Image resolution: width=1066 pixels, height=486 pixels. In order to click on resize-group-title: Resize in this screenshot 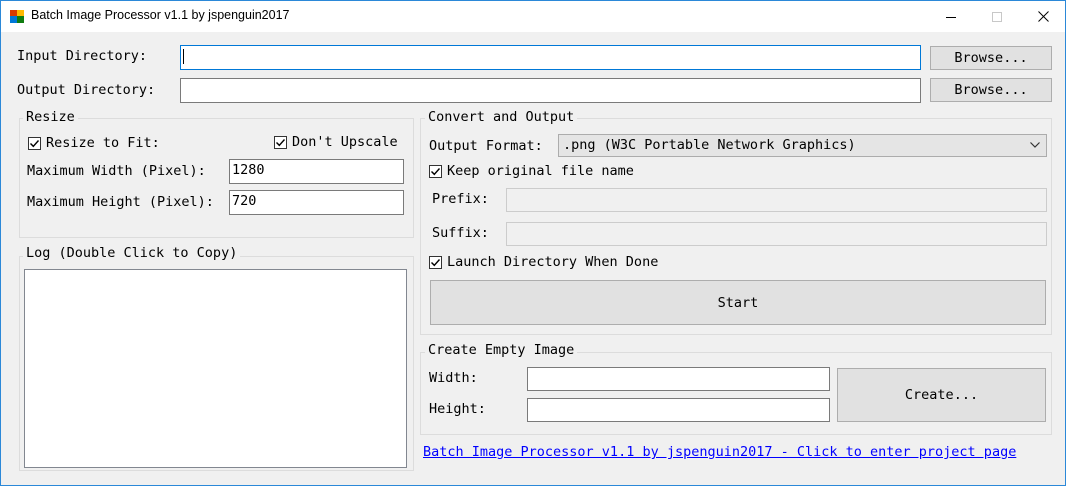, I will do `click(50, 117)`.